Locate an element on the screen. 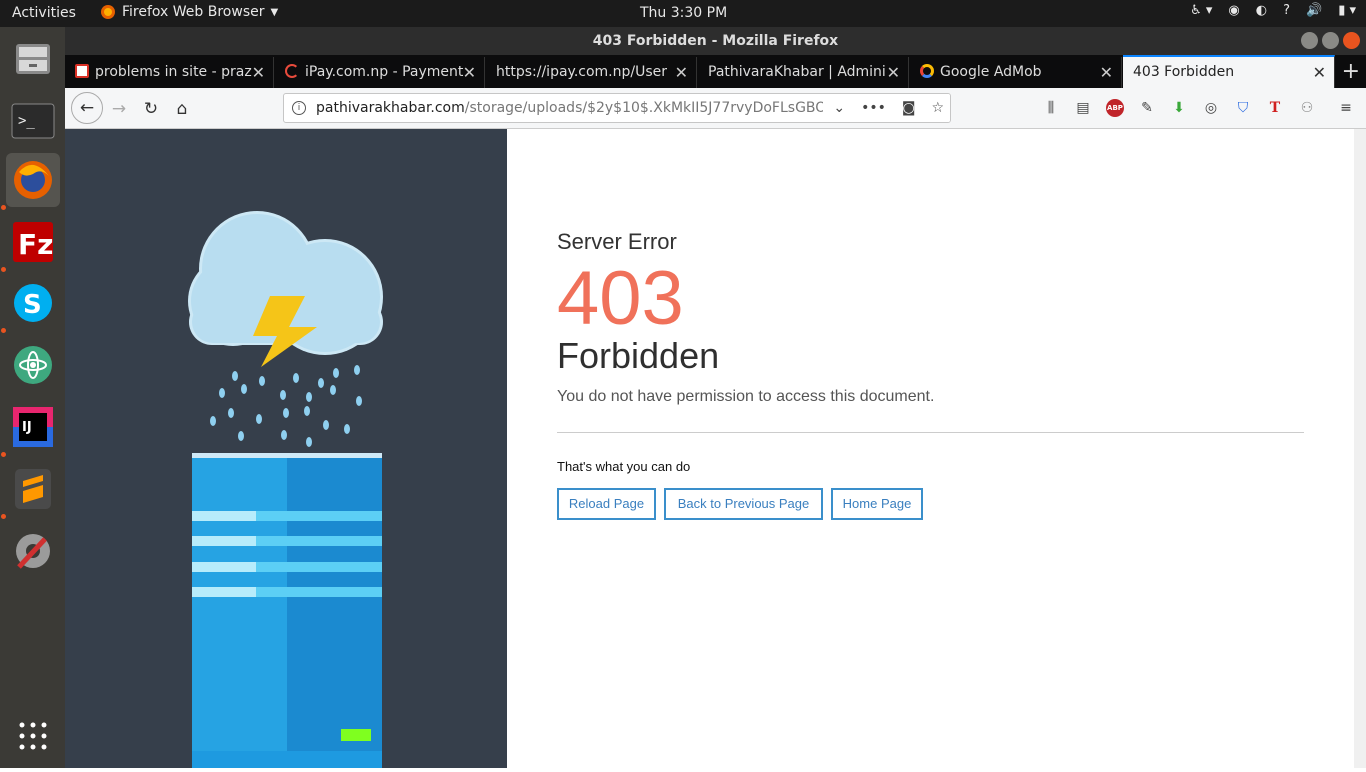 The image size is (1366, 772). raindrops is located at coordinates (286, 406).